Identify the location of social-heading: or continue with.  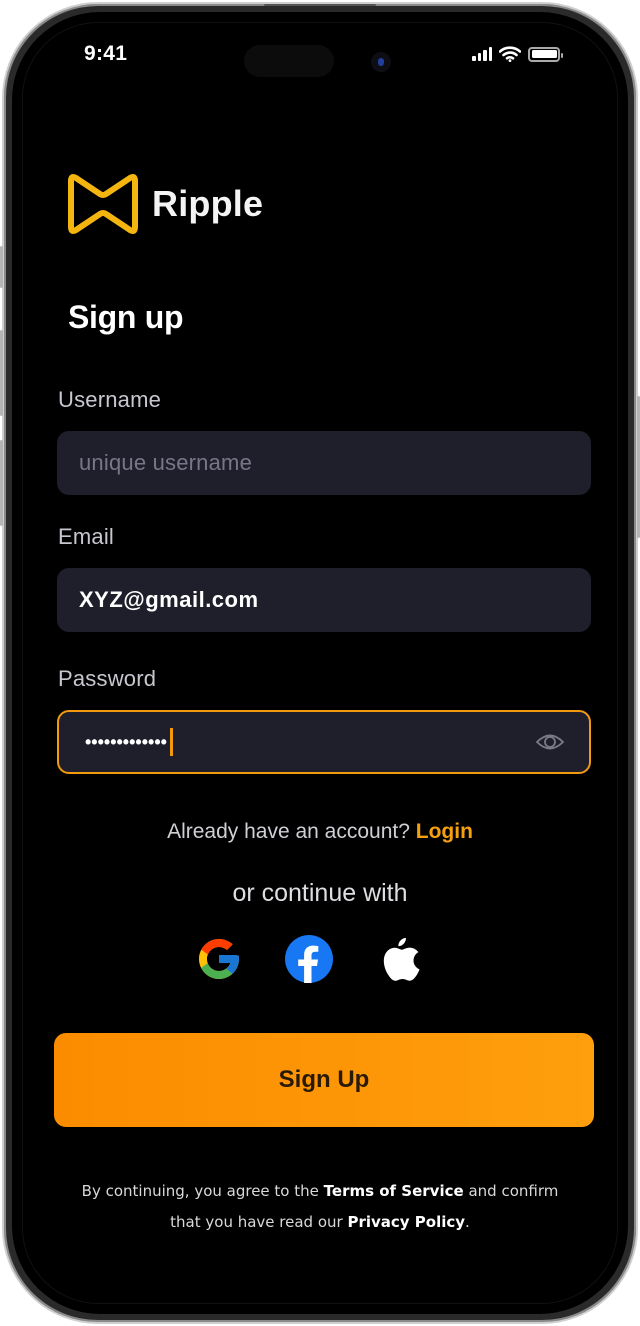
(320, 893).